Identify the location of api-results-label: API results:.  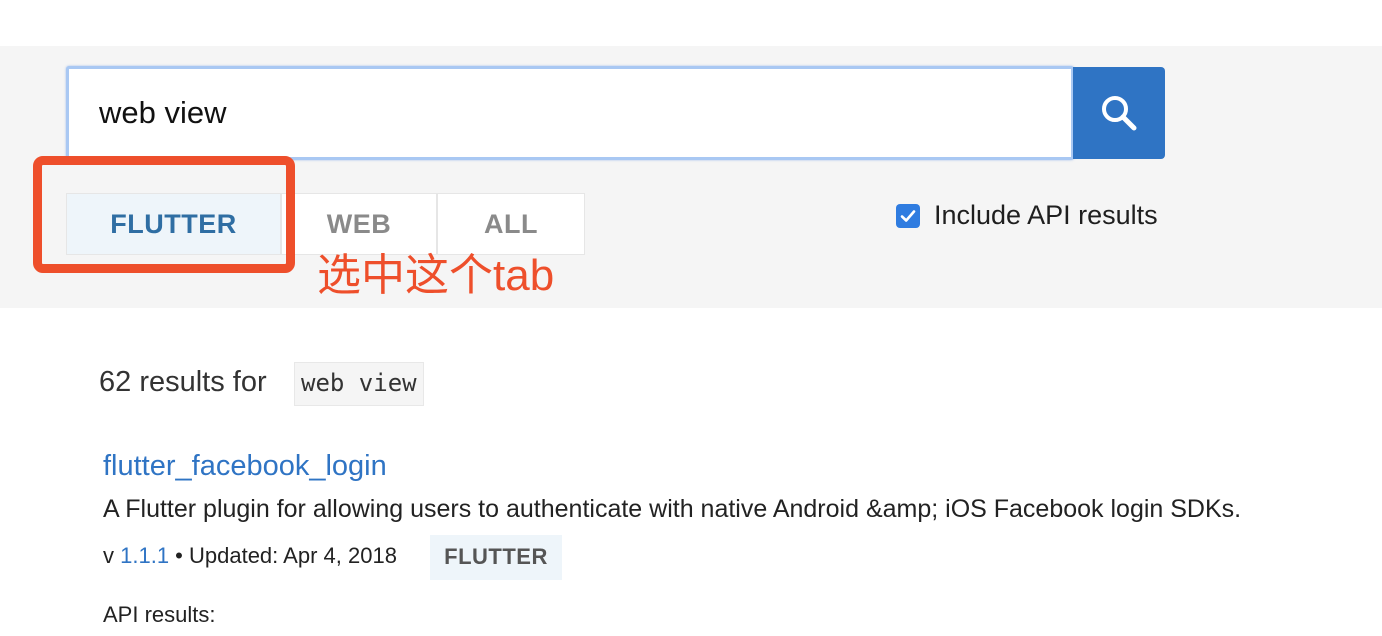
(159, 614).